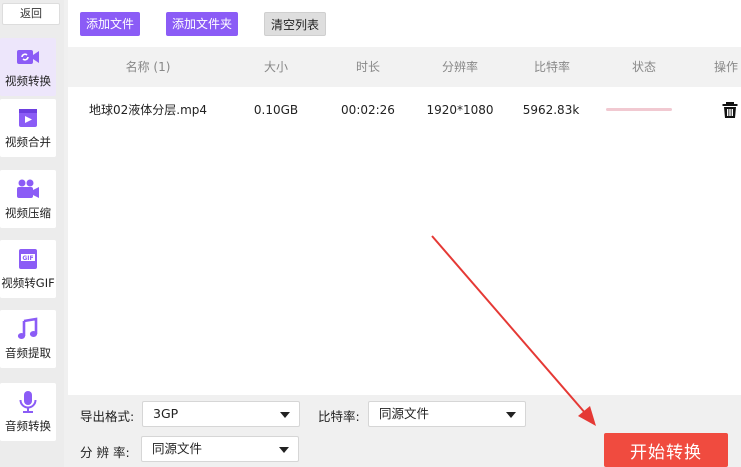 The height and width of the screenshot is (467, 741). Describe the element at coordinates (28, 81) in the screenshot. I see `sidebar-item-label: 视频转换` at that location.